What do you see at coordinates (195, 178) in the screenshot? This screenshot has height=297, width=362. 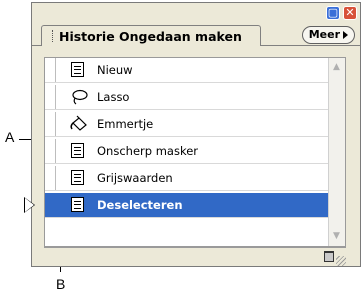 I see `history-item: Grijswaarden` at bounding box center [195, 178].